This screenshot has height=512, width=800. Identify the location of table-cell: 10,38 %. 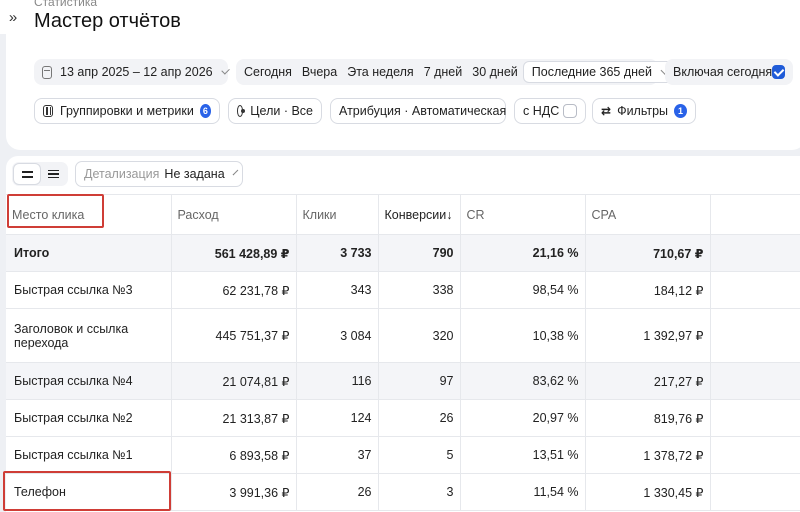
(523, 335).